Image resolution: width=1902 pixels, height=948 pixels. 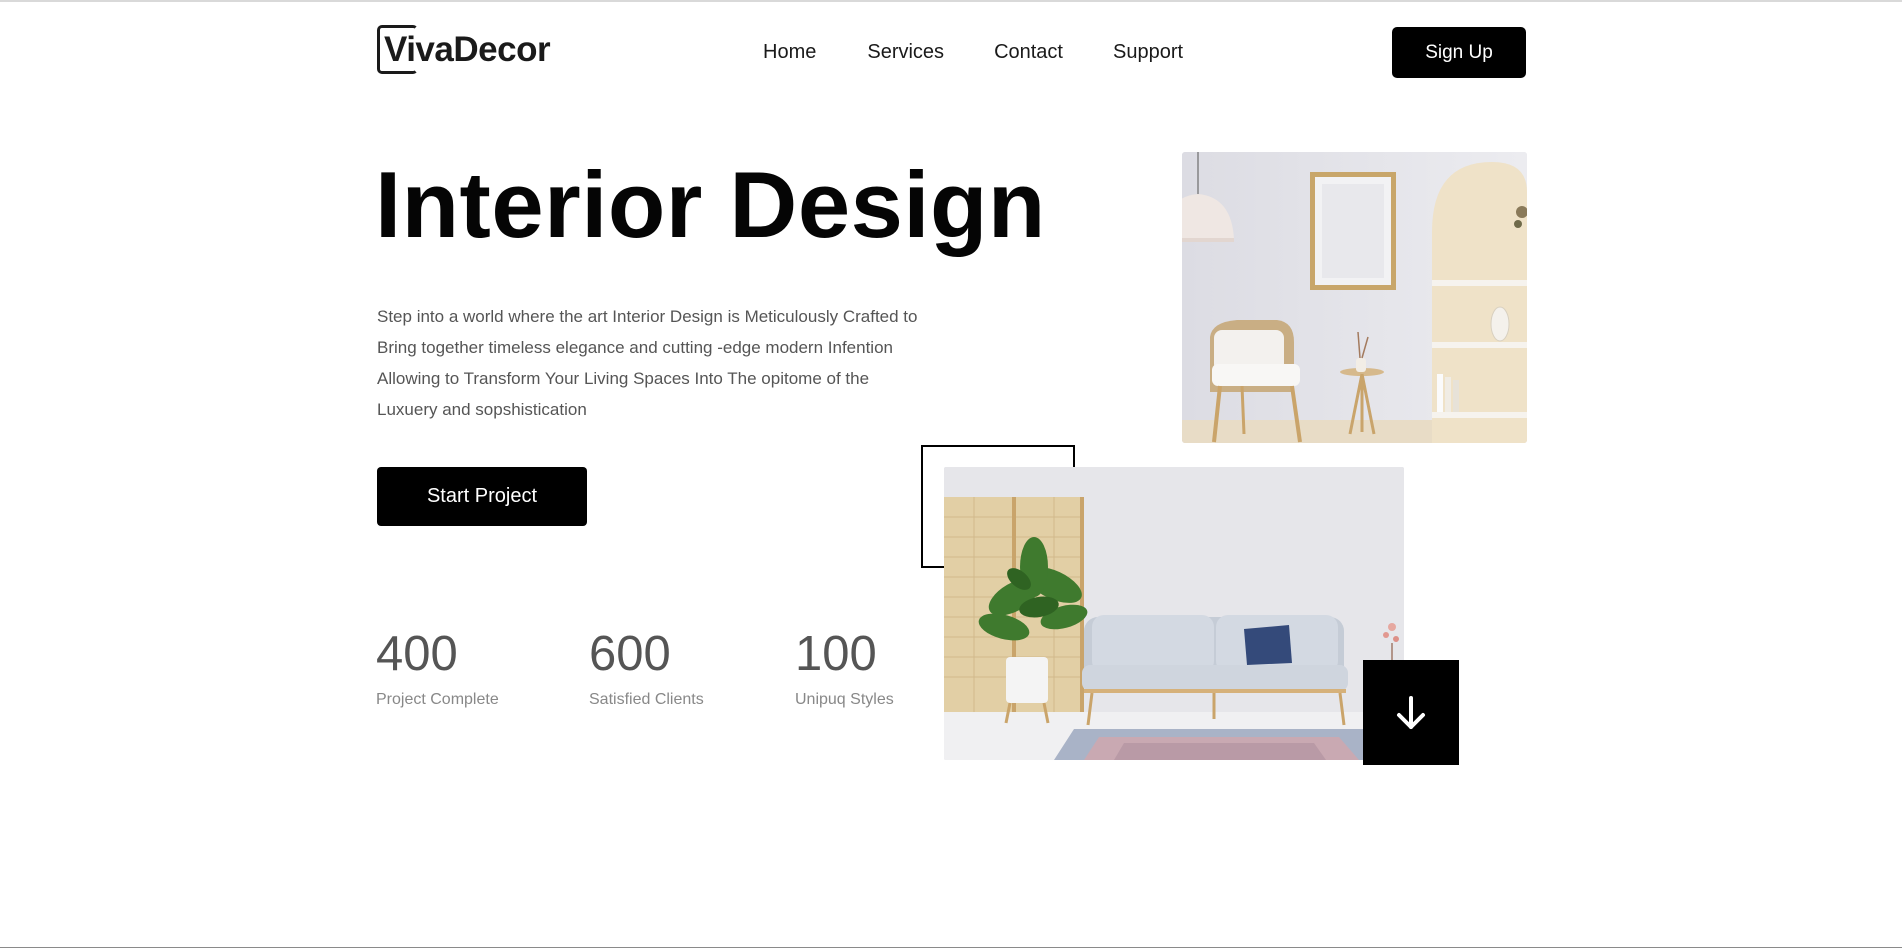 What do you see at coordinates (710, 204) in the screenshot?
I see `hero-title: Interior Design` at bounding box center [710, 204].